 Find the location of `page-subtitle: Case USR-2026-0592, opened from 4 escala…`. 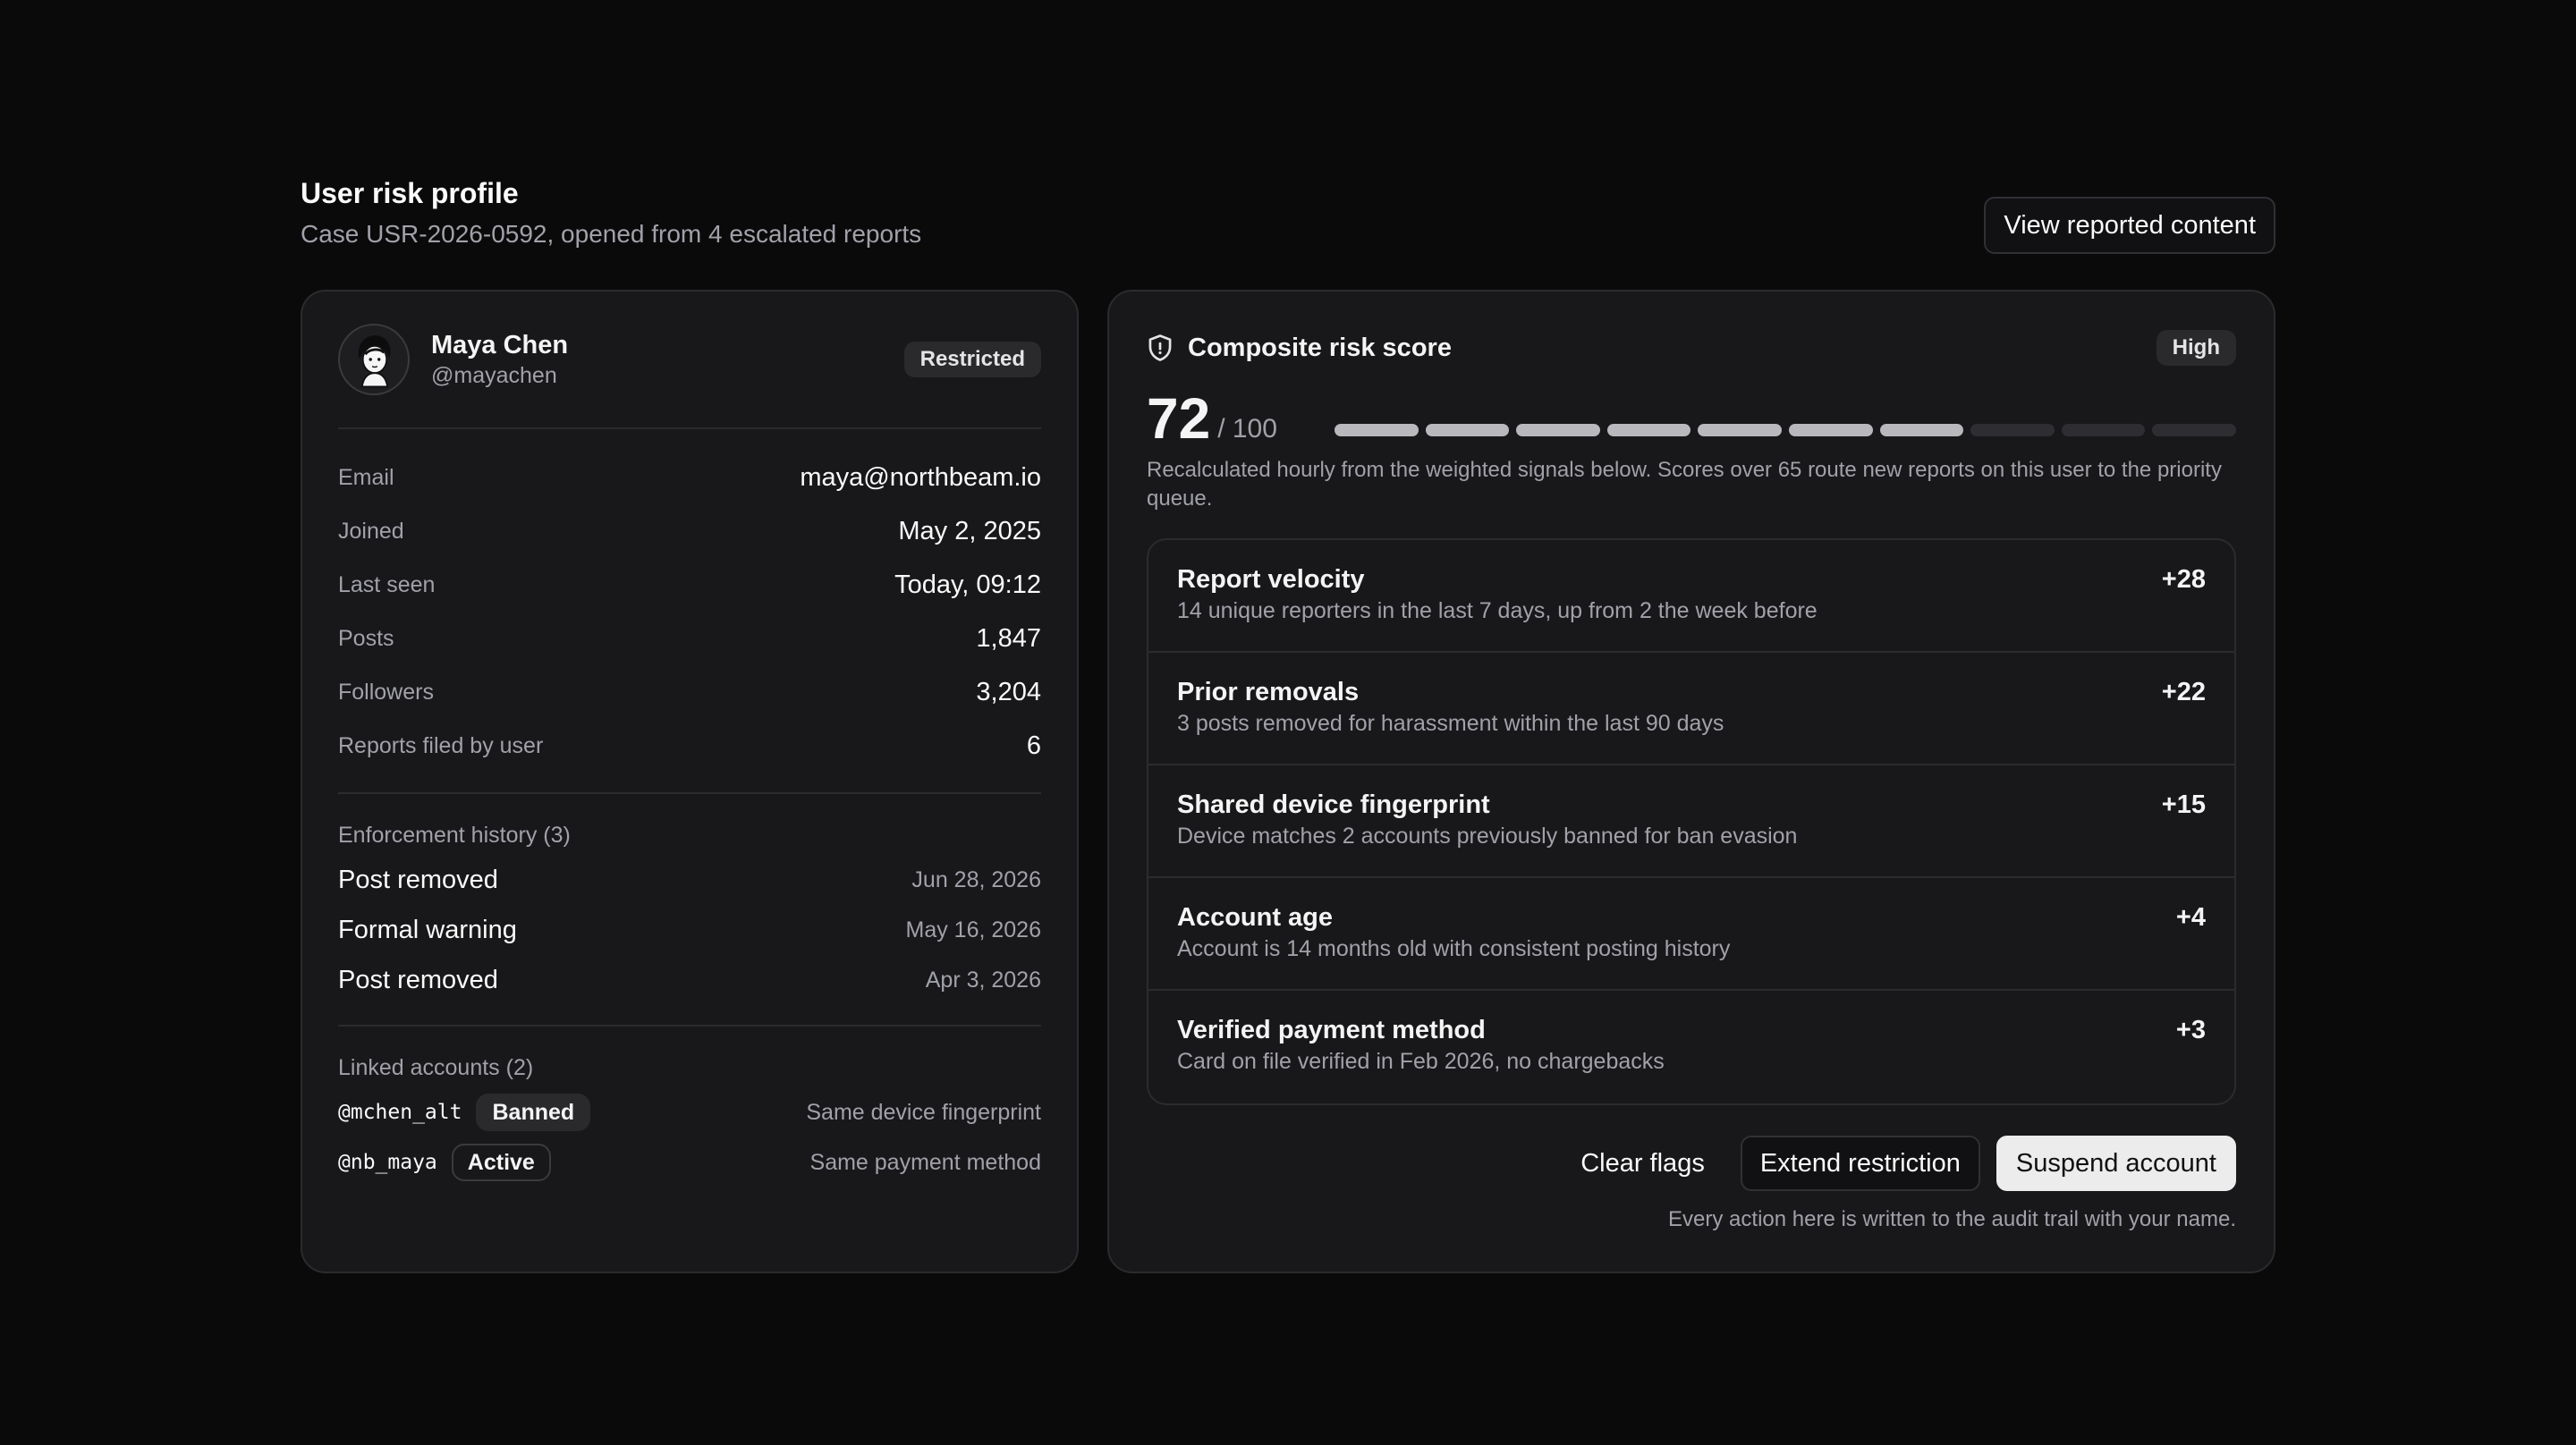

page-subtitle: Case USR-2026-0592, opened from 4 escala… is located at coordinates (611, 234).